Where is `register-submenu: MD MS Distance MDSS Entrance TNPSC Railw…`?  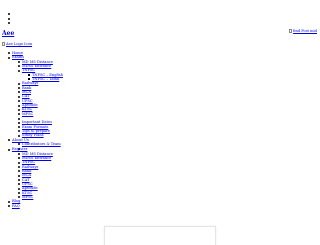
register-submenu: MD MS Distance MDSS Entrance TNPSC Railw… is located at coordinates (37, 176).